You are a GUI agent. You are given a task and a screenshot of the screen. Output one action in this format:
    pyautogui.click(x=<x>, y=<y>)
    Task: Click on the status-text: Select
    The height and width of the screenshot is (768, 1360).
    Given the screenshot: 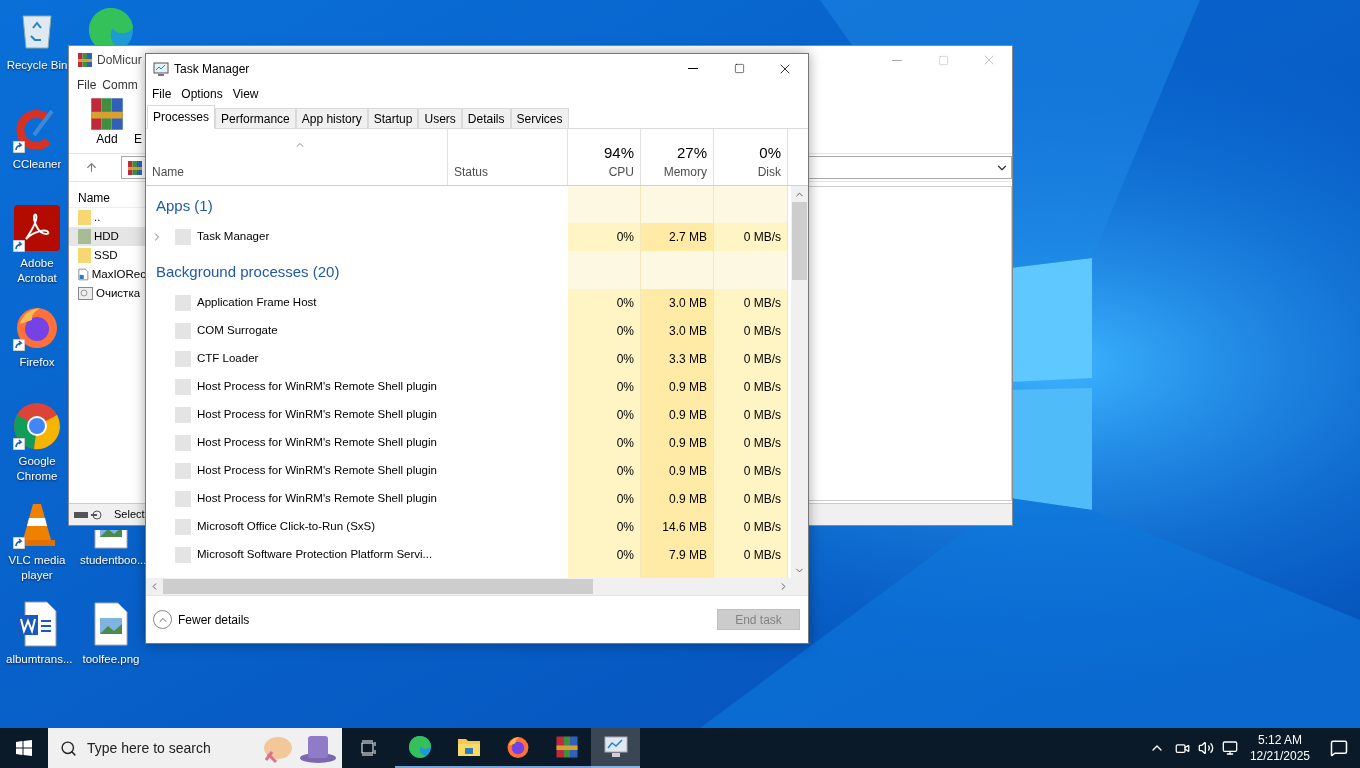 What is the action you would take?
    pyautogui.click(x=129, y=515)
    